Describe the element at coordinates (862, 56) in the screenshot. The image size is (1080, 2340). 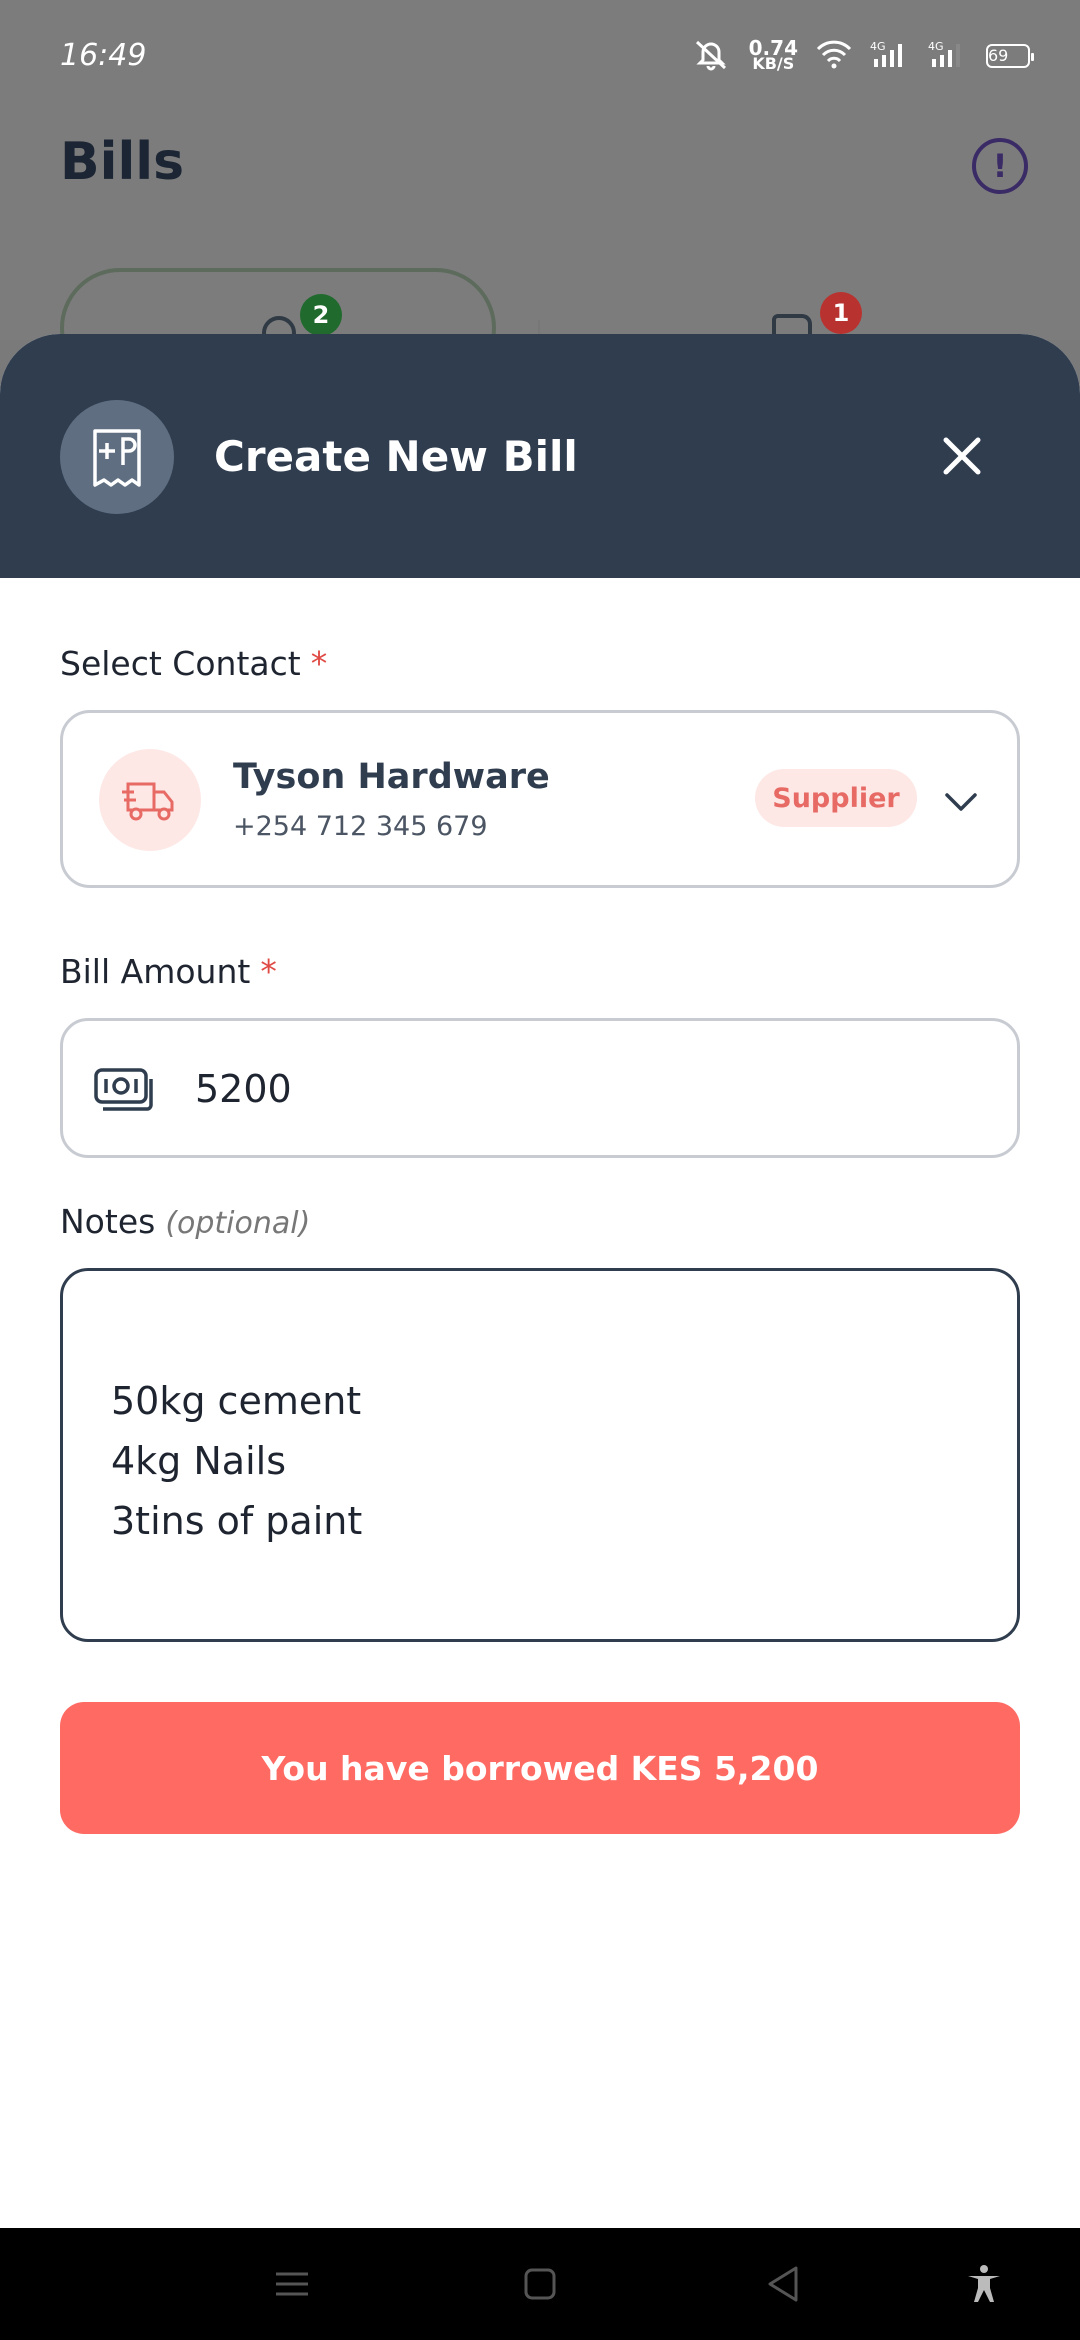
I see `status-icons: 0.74 KB/S 4G 4G 69` at that location.